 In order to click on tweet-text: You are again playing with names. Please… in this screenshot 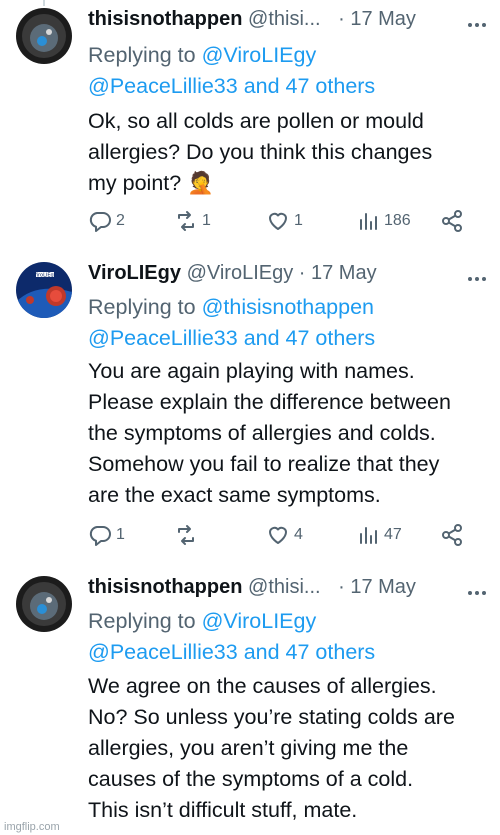, I will do `click(289, 433)`.